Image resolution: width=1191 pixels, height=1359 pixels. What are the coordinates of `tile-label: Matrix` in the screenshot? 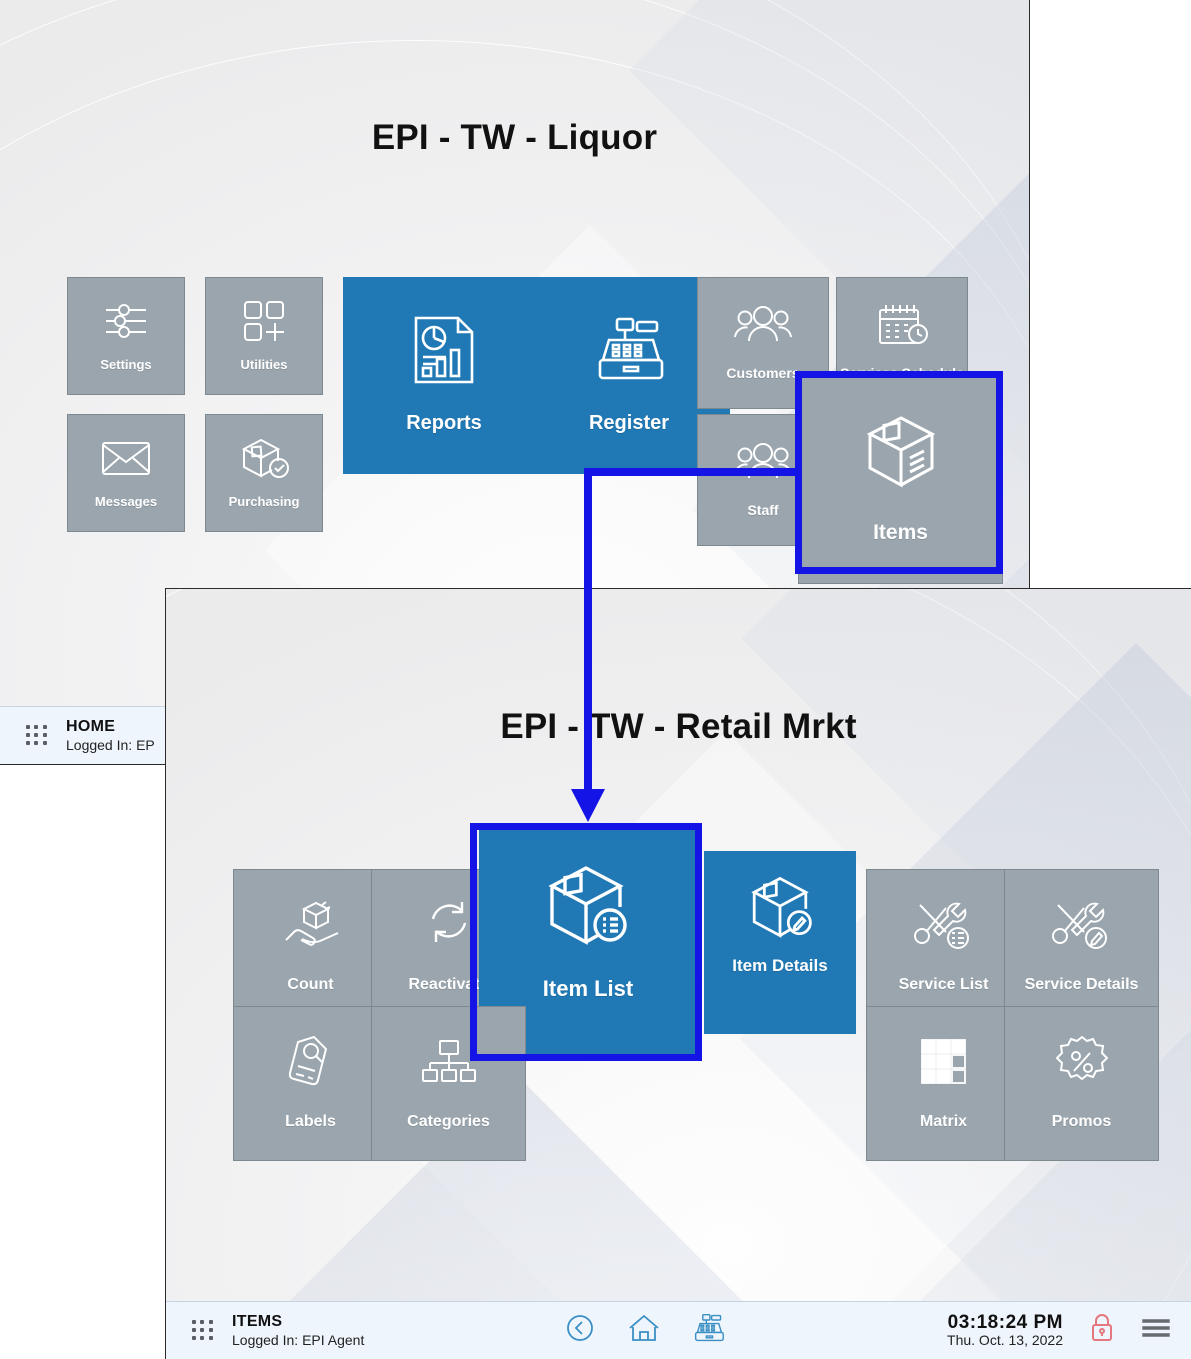 It's located at (943, 1121).